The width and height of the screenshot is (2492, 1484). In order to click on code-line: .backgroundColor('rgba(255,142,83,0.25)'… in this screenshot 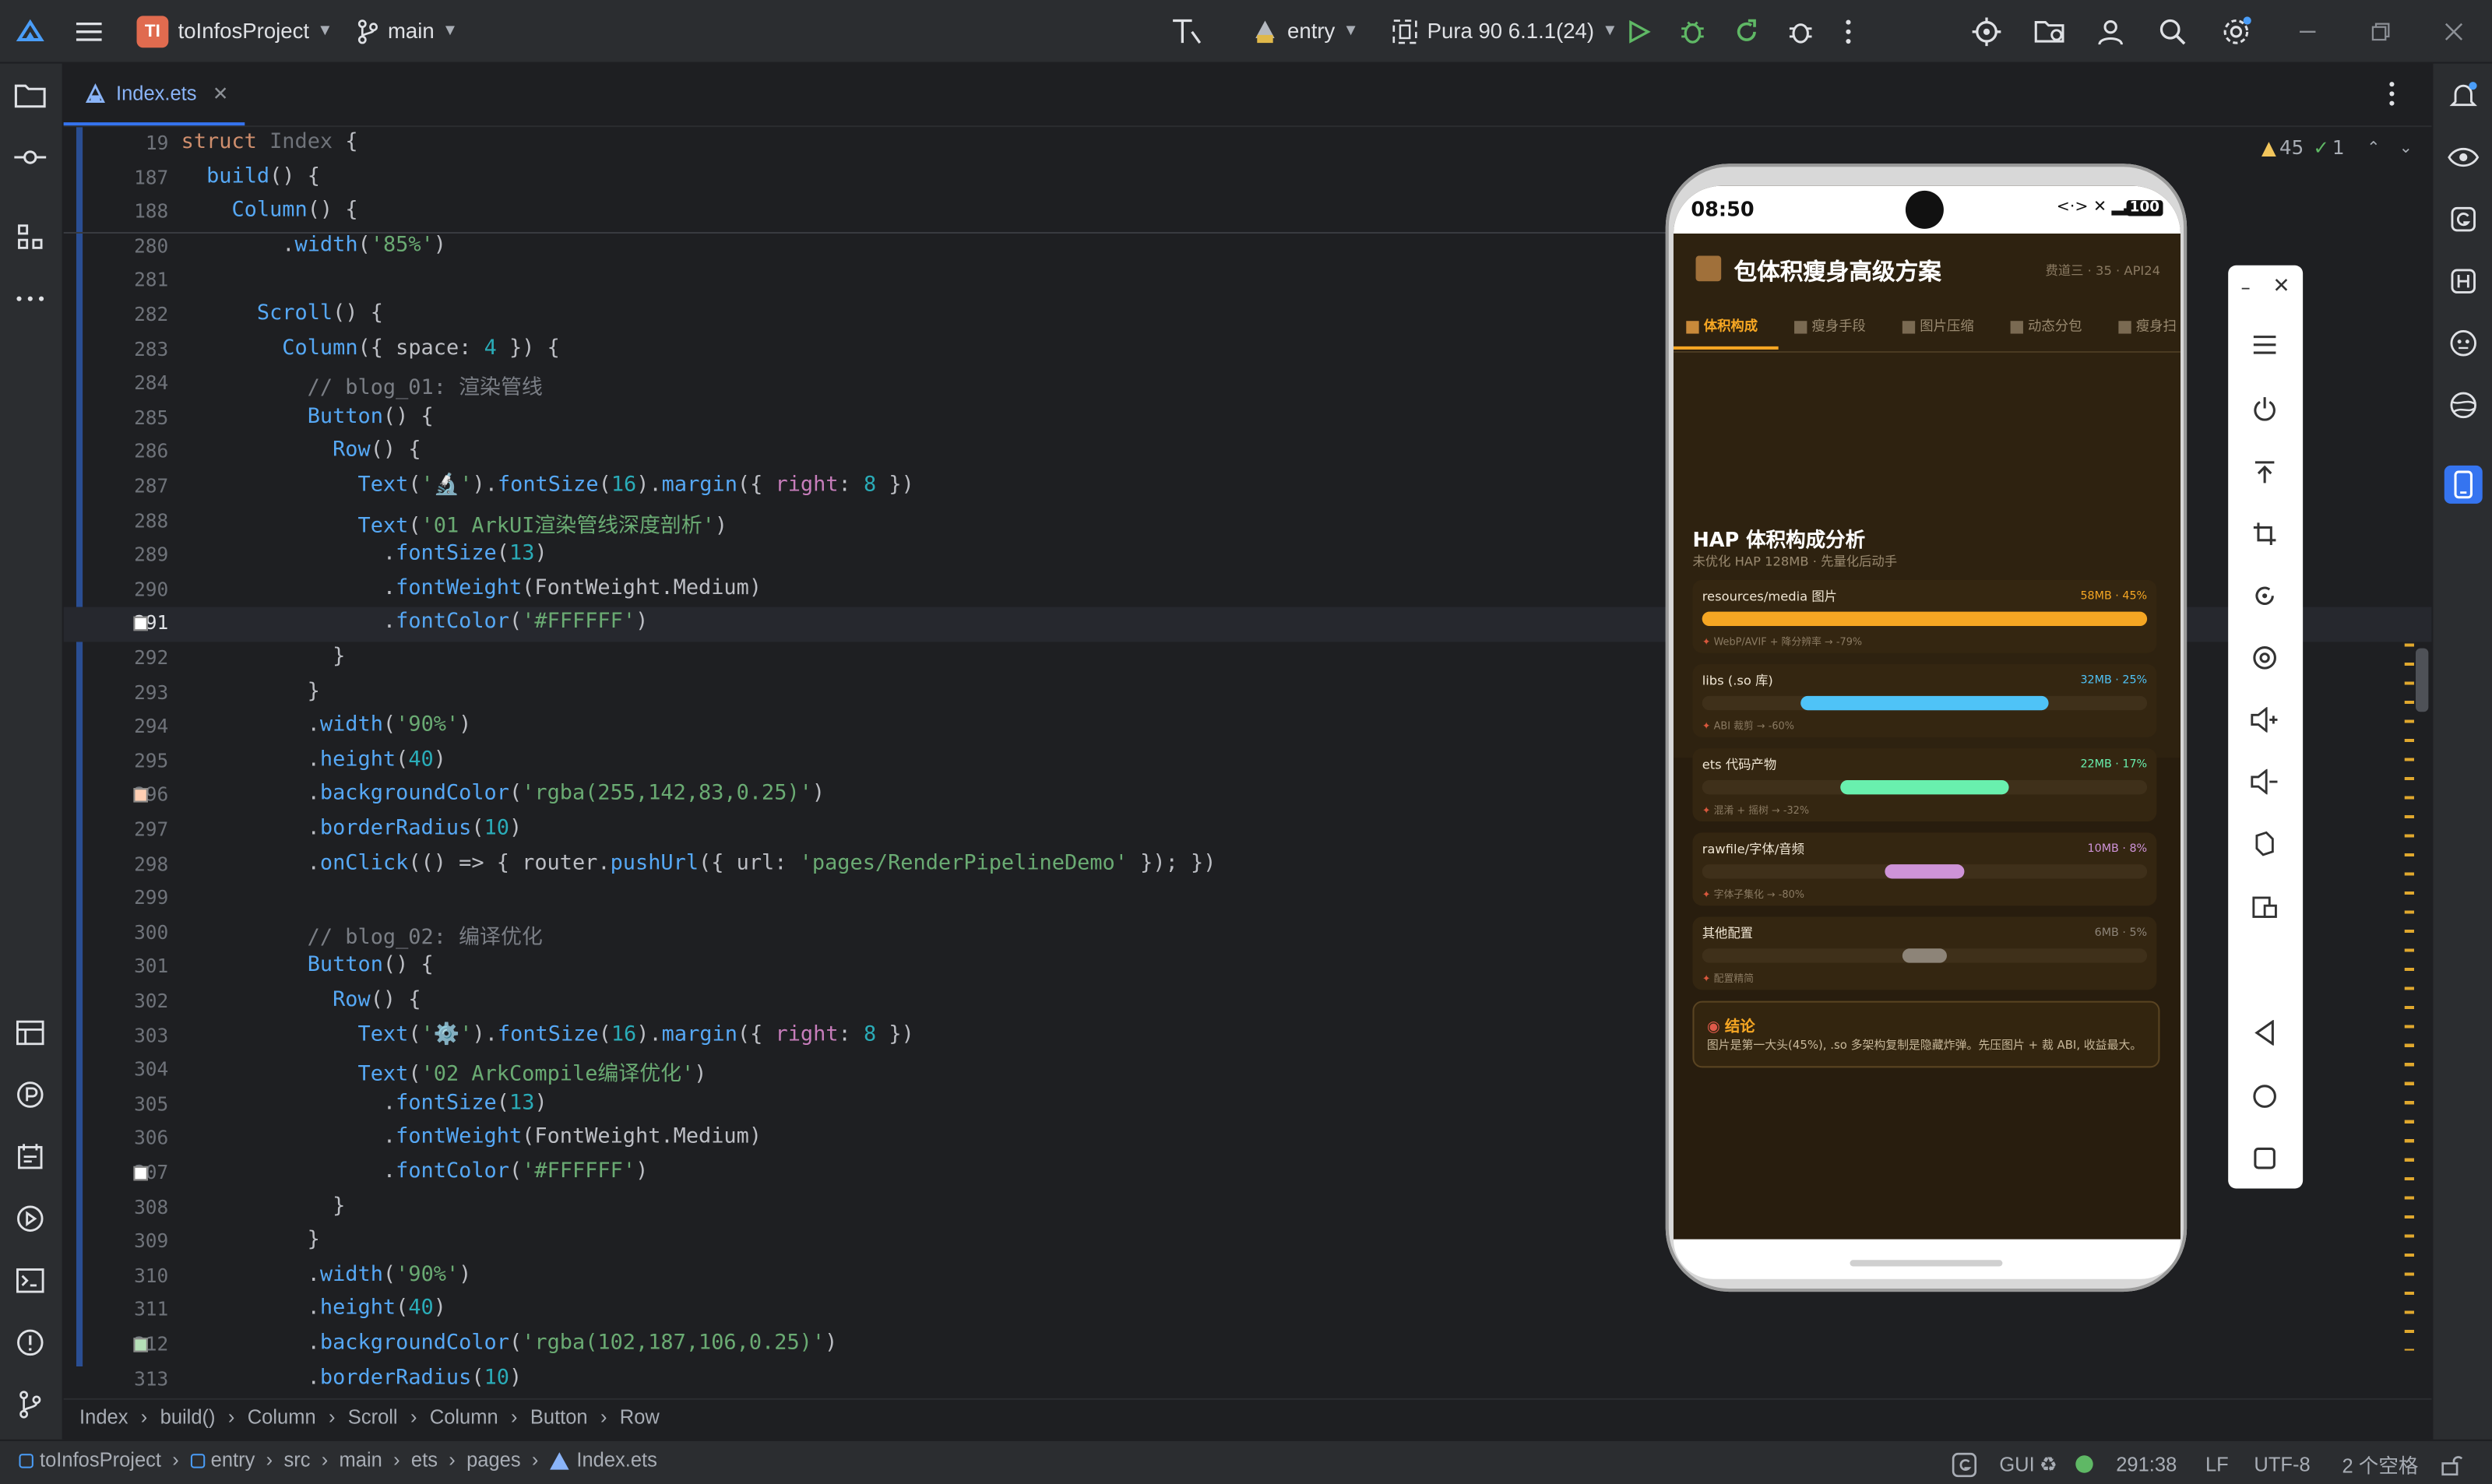, I will do `click(503, 794)`.